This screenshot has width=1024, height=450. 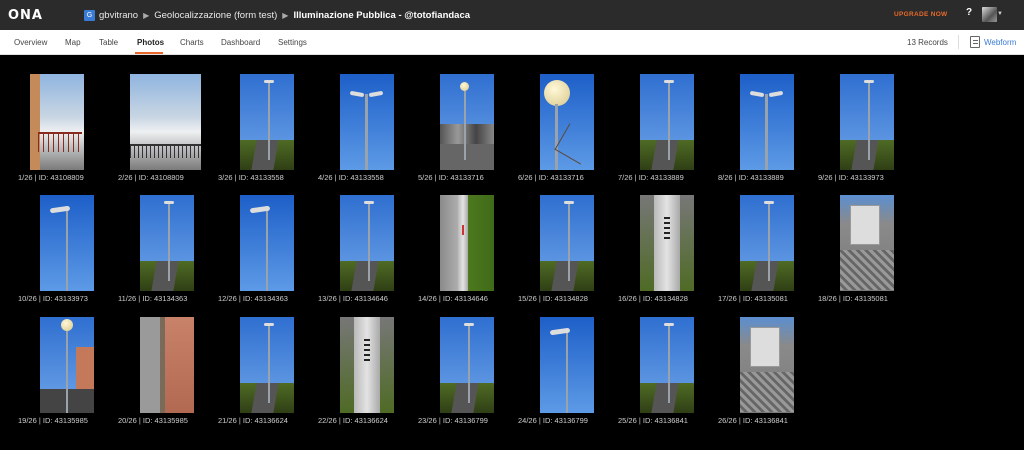 What do you see at coordinates (150, 42) in the screenshot?
I see `tab-photos: Photos` at bounding box center [150, 42].